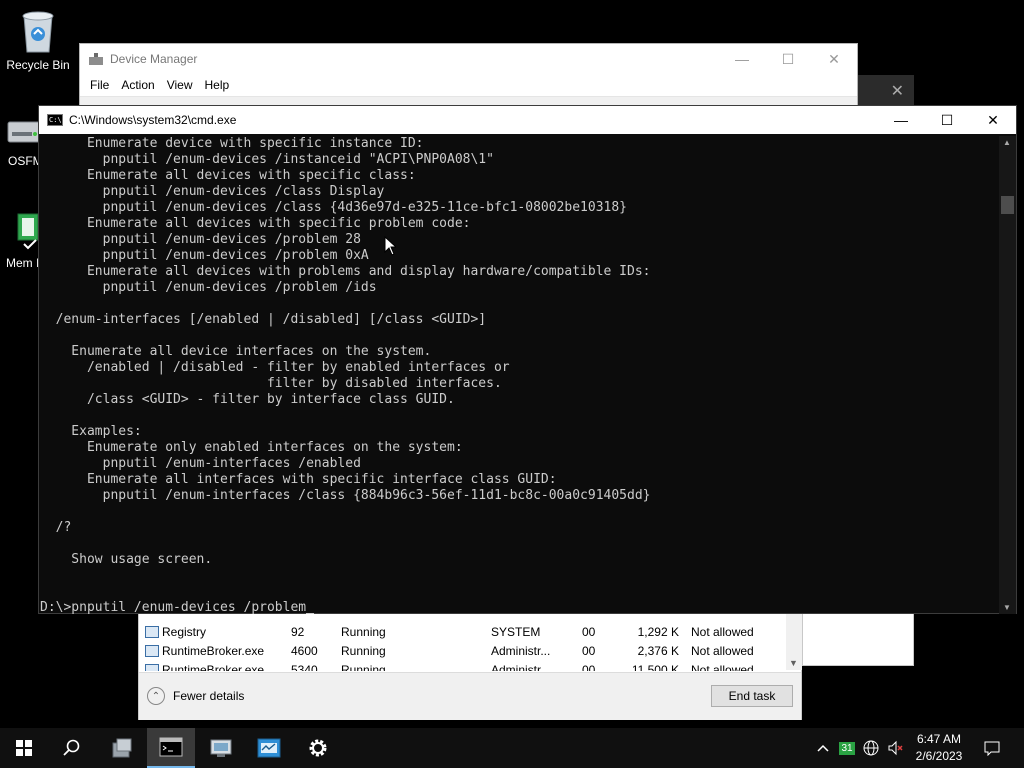  Describe the element at coordinates (38, 65) in the screenshot. I see `desktop-icon-label: Recycle Bin` at that location.